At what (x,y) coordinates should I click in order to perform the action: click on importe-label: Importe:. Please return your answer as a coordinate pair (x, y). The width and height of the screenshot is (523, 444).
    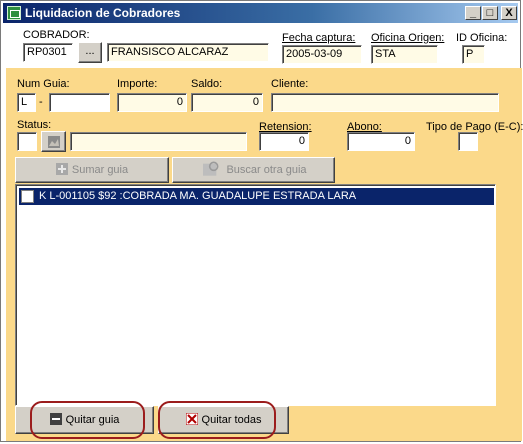
    Looking at the image, I should click on (137, 84).